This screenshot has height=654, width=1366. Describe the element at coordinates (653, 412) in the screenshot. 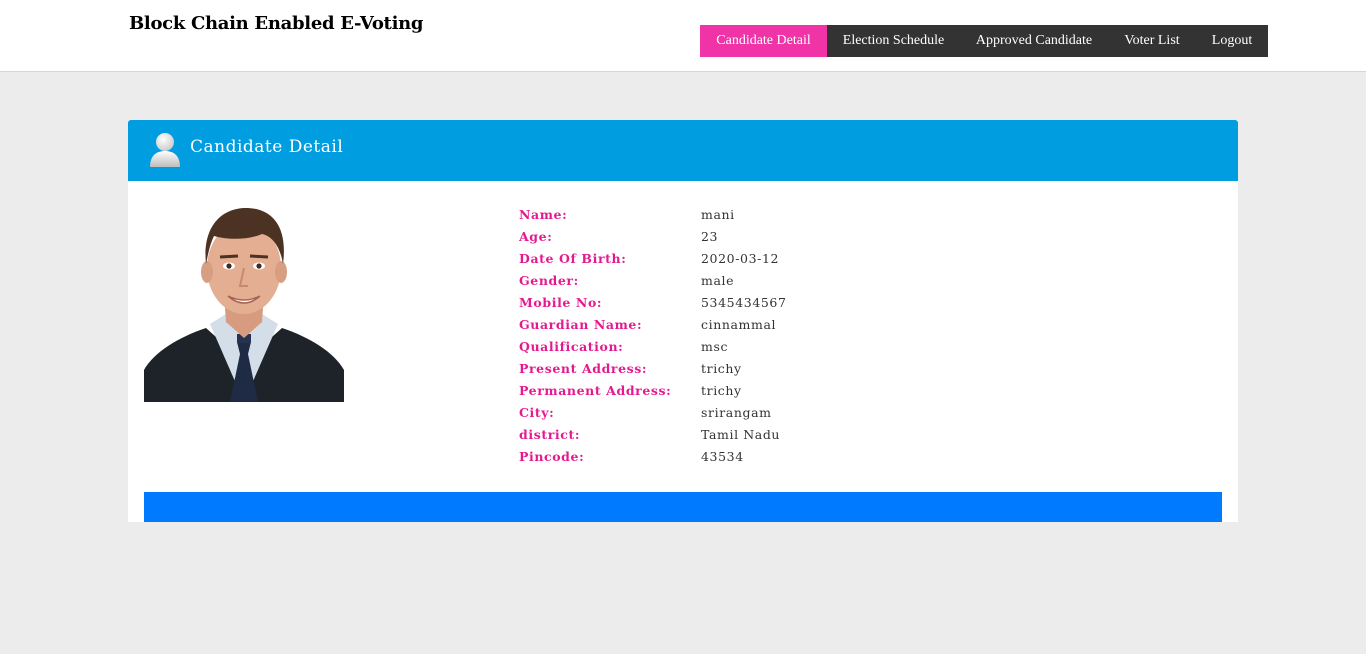

I see `detail-row-city: City: srirangam` at that location.